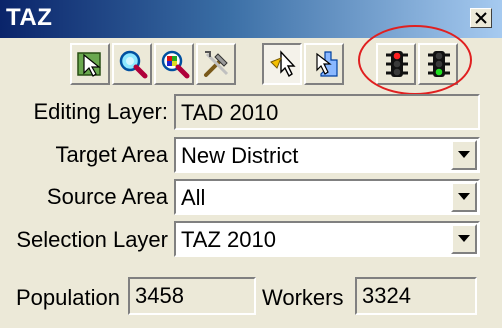  I want to click on select-arrow-icon, so click(89, 64).